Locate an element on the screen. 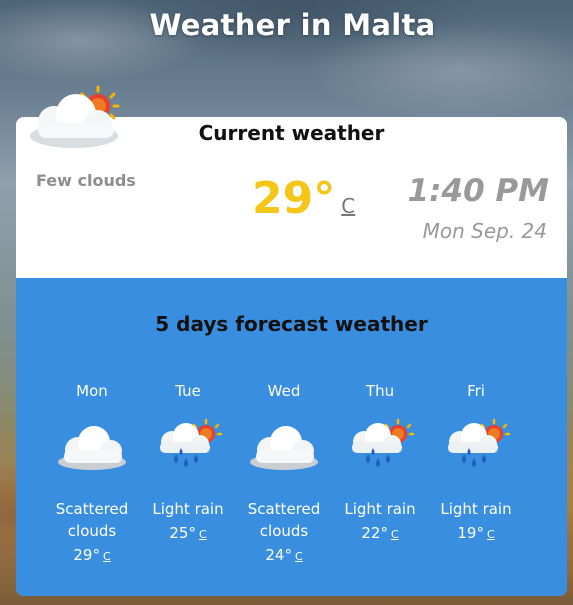 This screenshot has height=605, width=573. unit-toggle: C is located at coordinates (348, 206).